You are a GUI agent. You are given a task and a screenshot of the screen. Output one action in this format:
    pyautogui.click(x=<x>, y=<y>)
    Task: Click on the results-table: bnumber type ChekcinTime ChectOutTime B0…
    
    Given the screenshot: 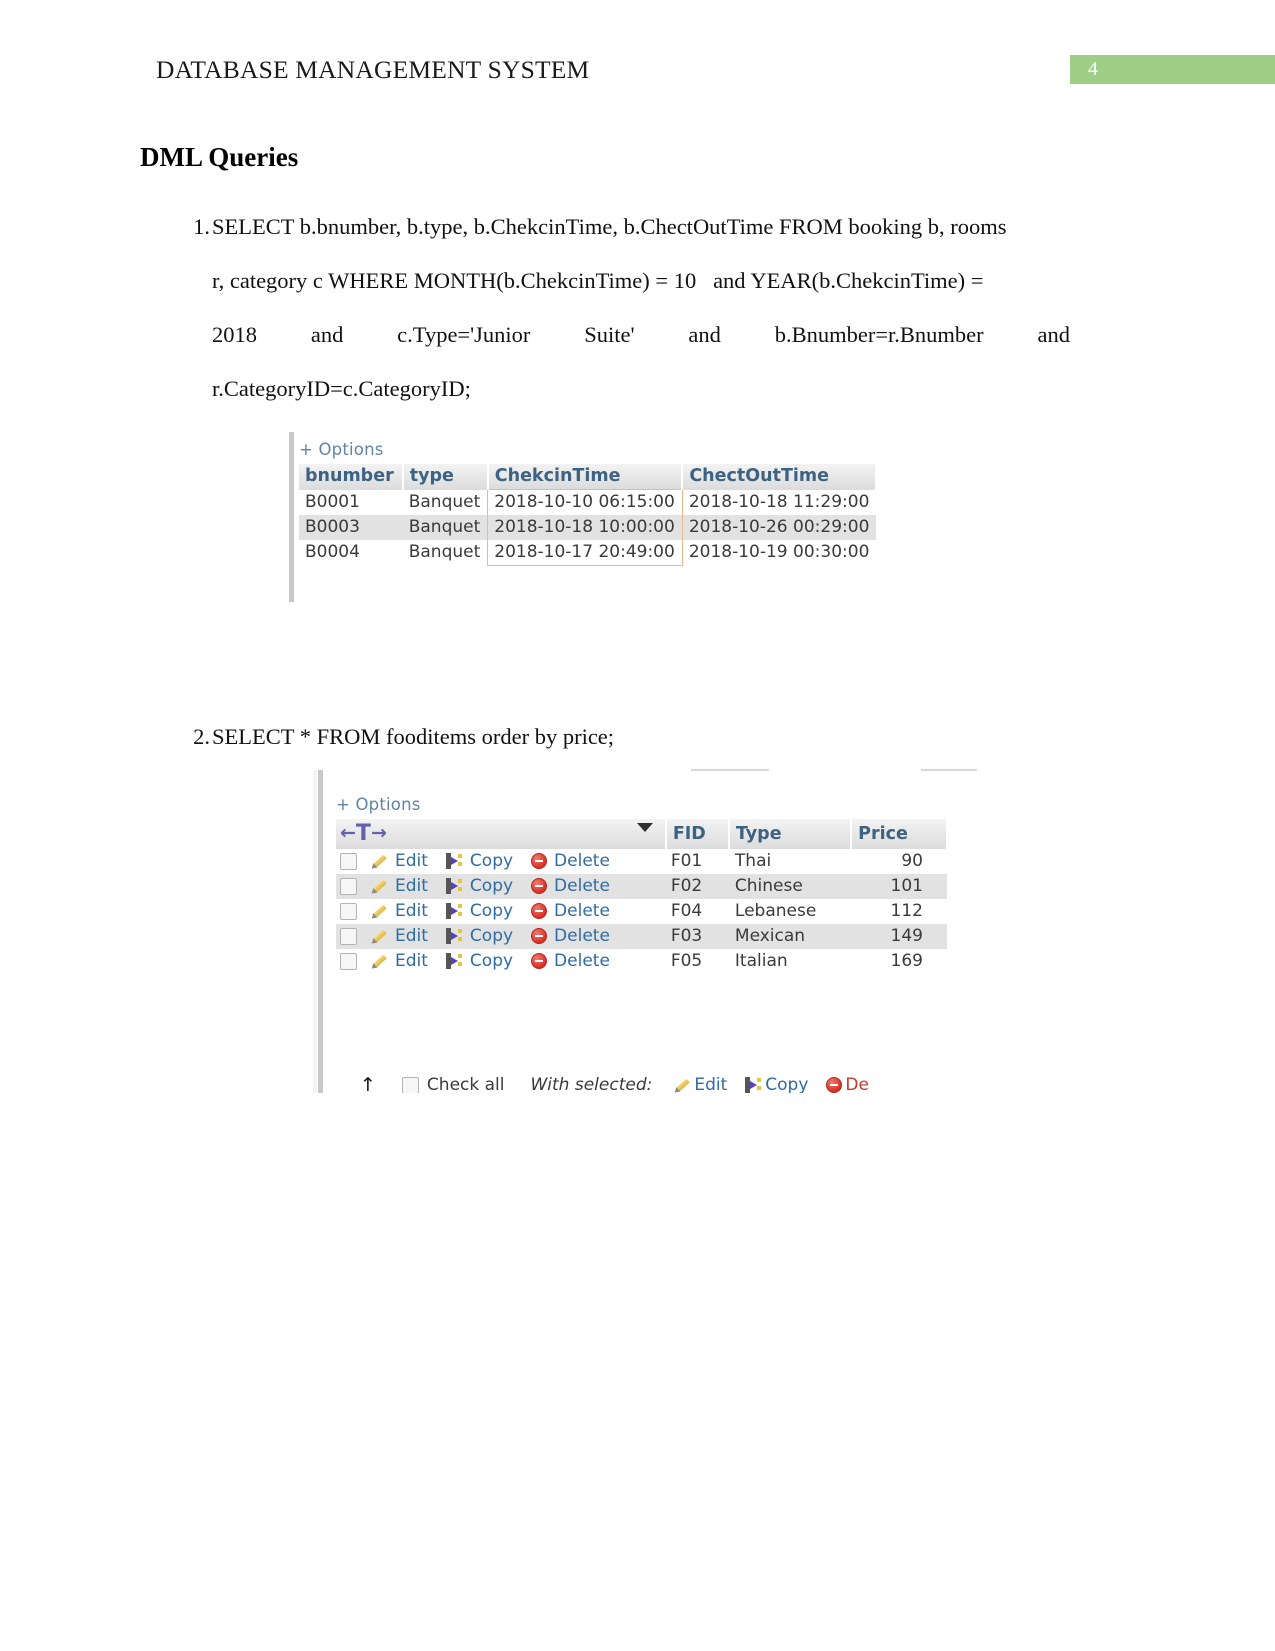 What is the action you would take?
    pyautogui.click(x=588, y=515)
    